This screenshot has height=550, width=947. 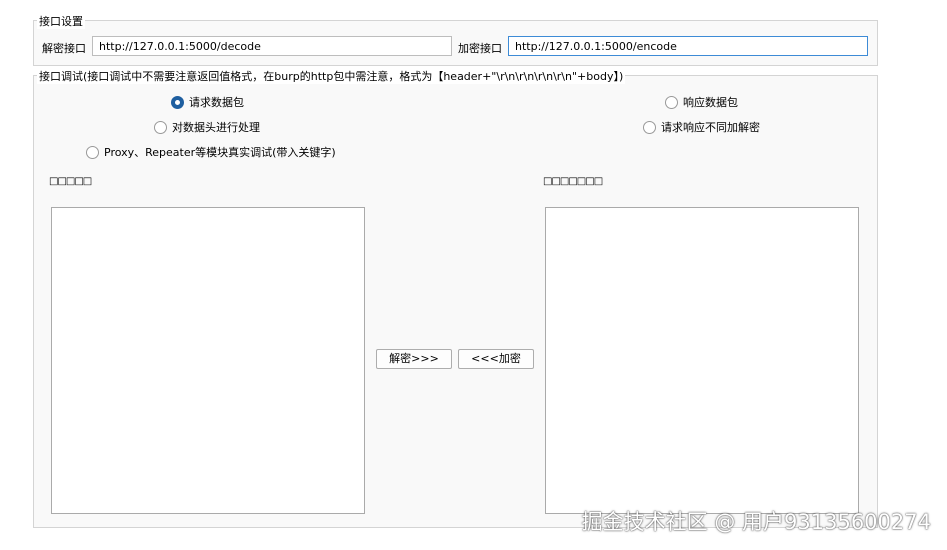 I want to click on encode-url-input: http://127.0.0.1:5000/encode, so click(x=688, y=46).